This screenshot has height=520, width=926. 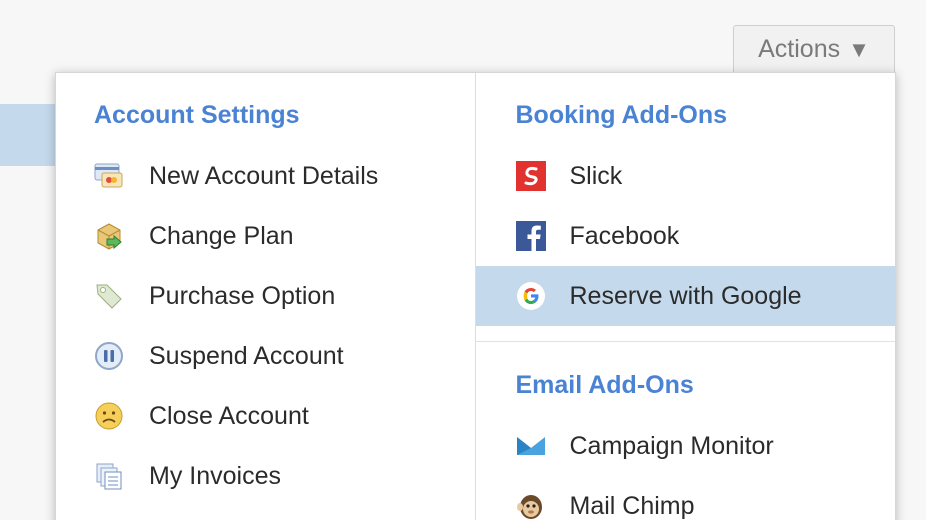 I want to click on section-divider, so click(x=685, y=341).